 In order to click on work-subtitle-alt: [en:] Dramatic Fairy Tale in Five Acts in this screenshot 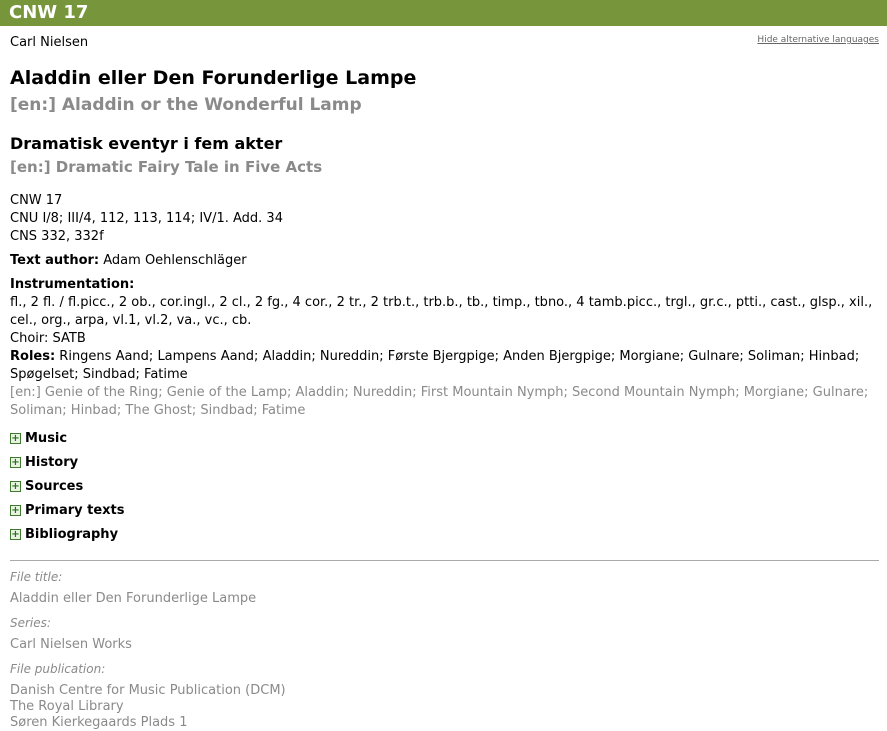, I will do `click(166, 167)`.